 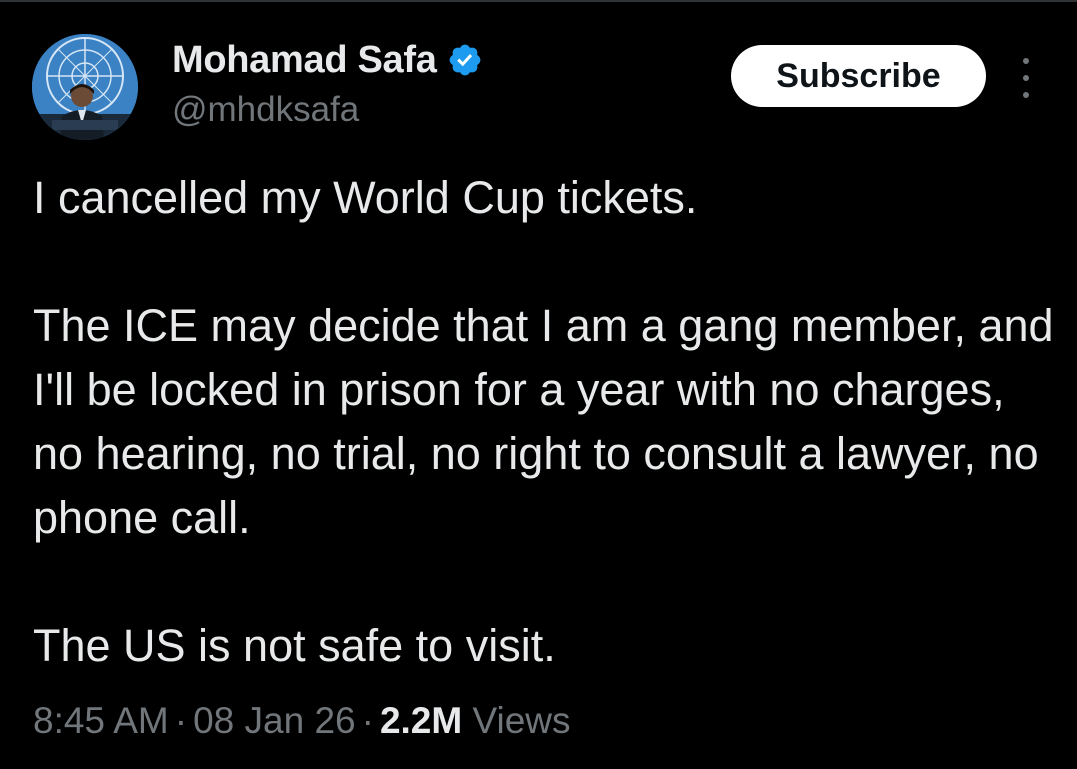 What do you see at coordinates (294, 645) in the screenshot?
I see `tweet-paragraph: The US is not safe to visit.` at bounding box center [294, 645].